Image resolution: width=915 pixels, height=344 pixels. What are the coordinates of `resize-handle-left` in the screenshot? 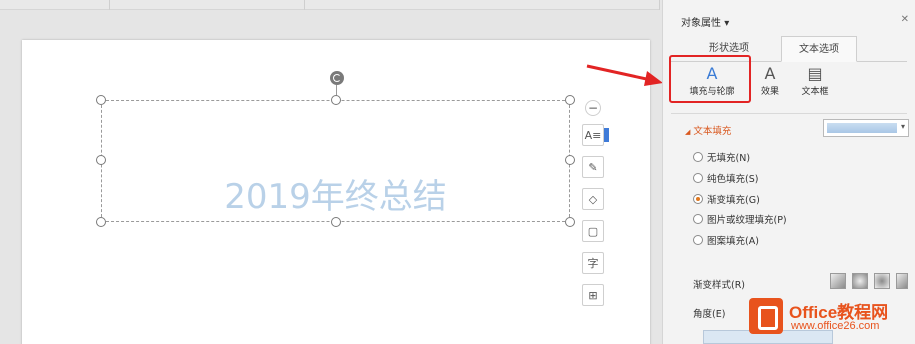 It's located at (101, 160).